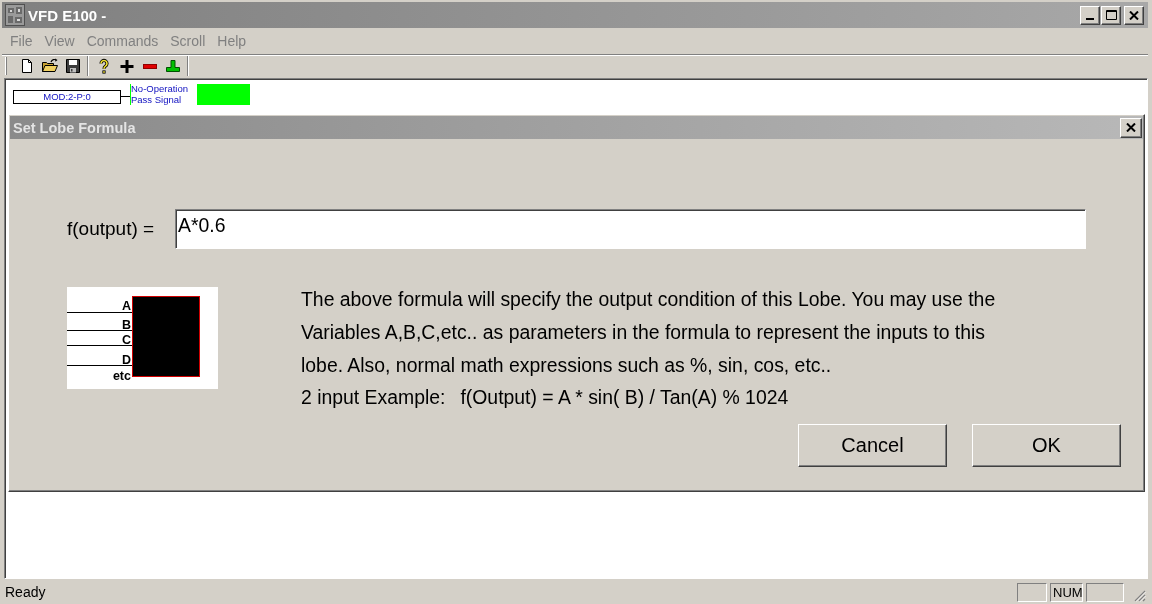  I want to click on example-label: 2 input Example:, so click(373, 397).